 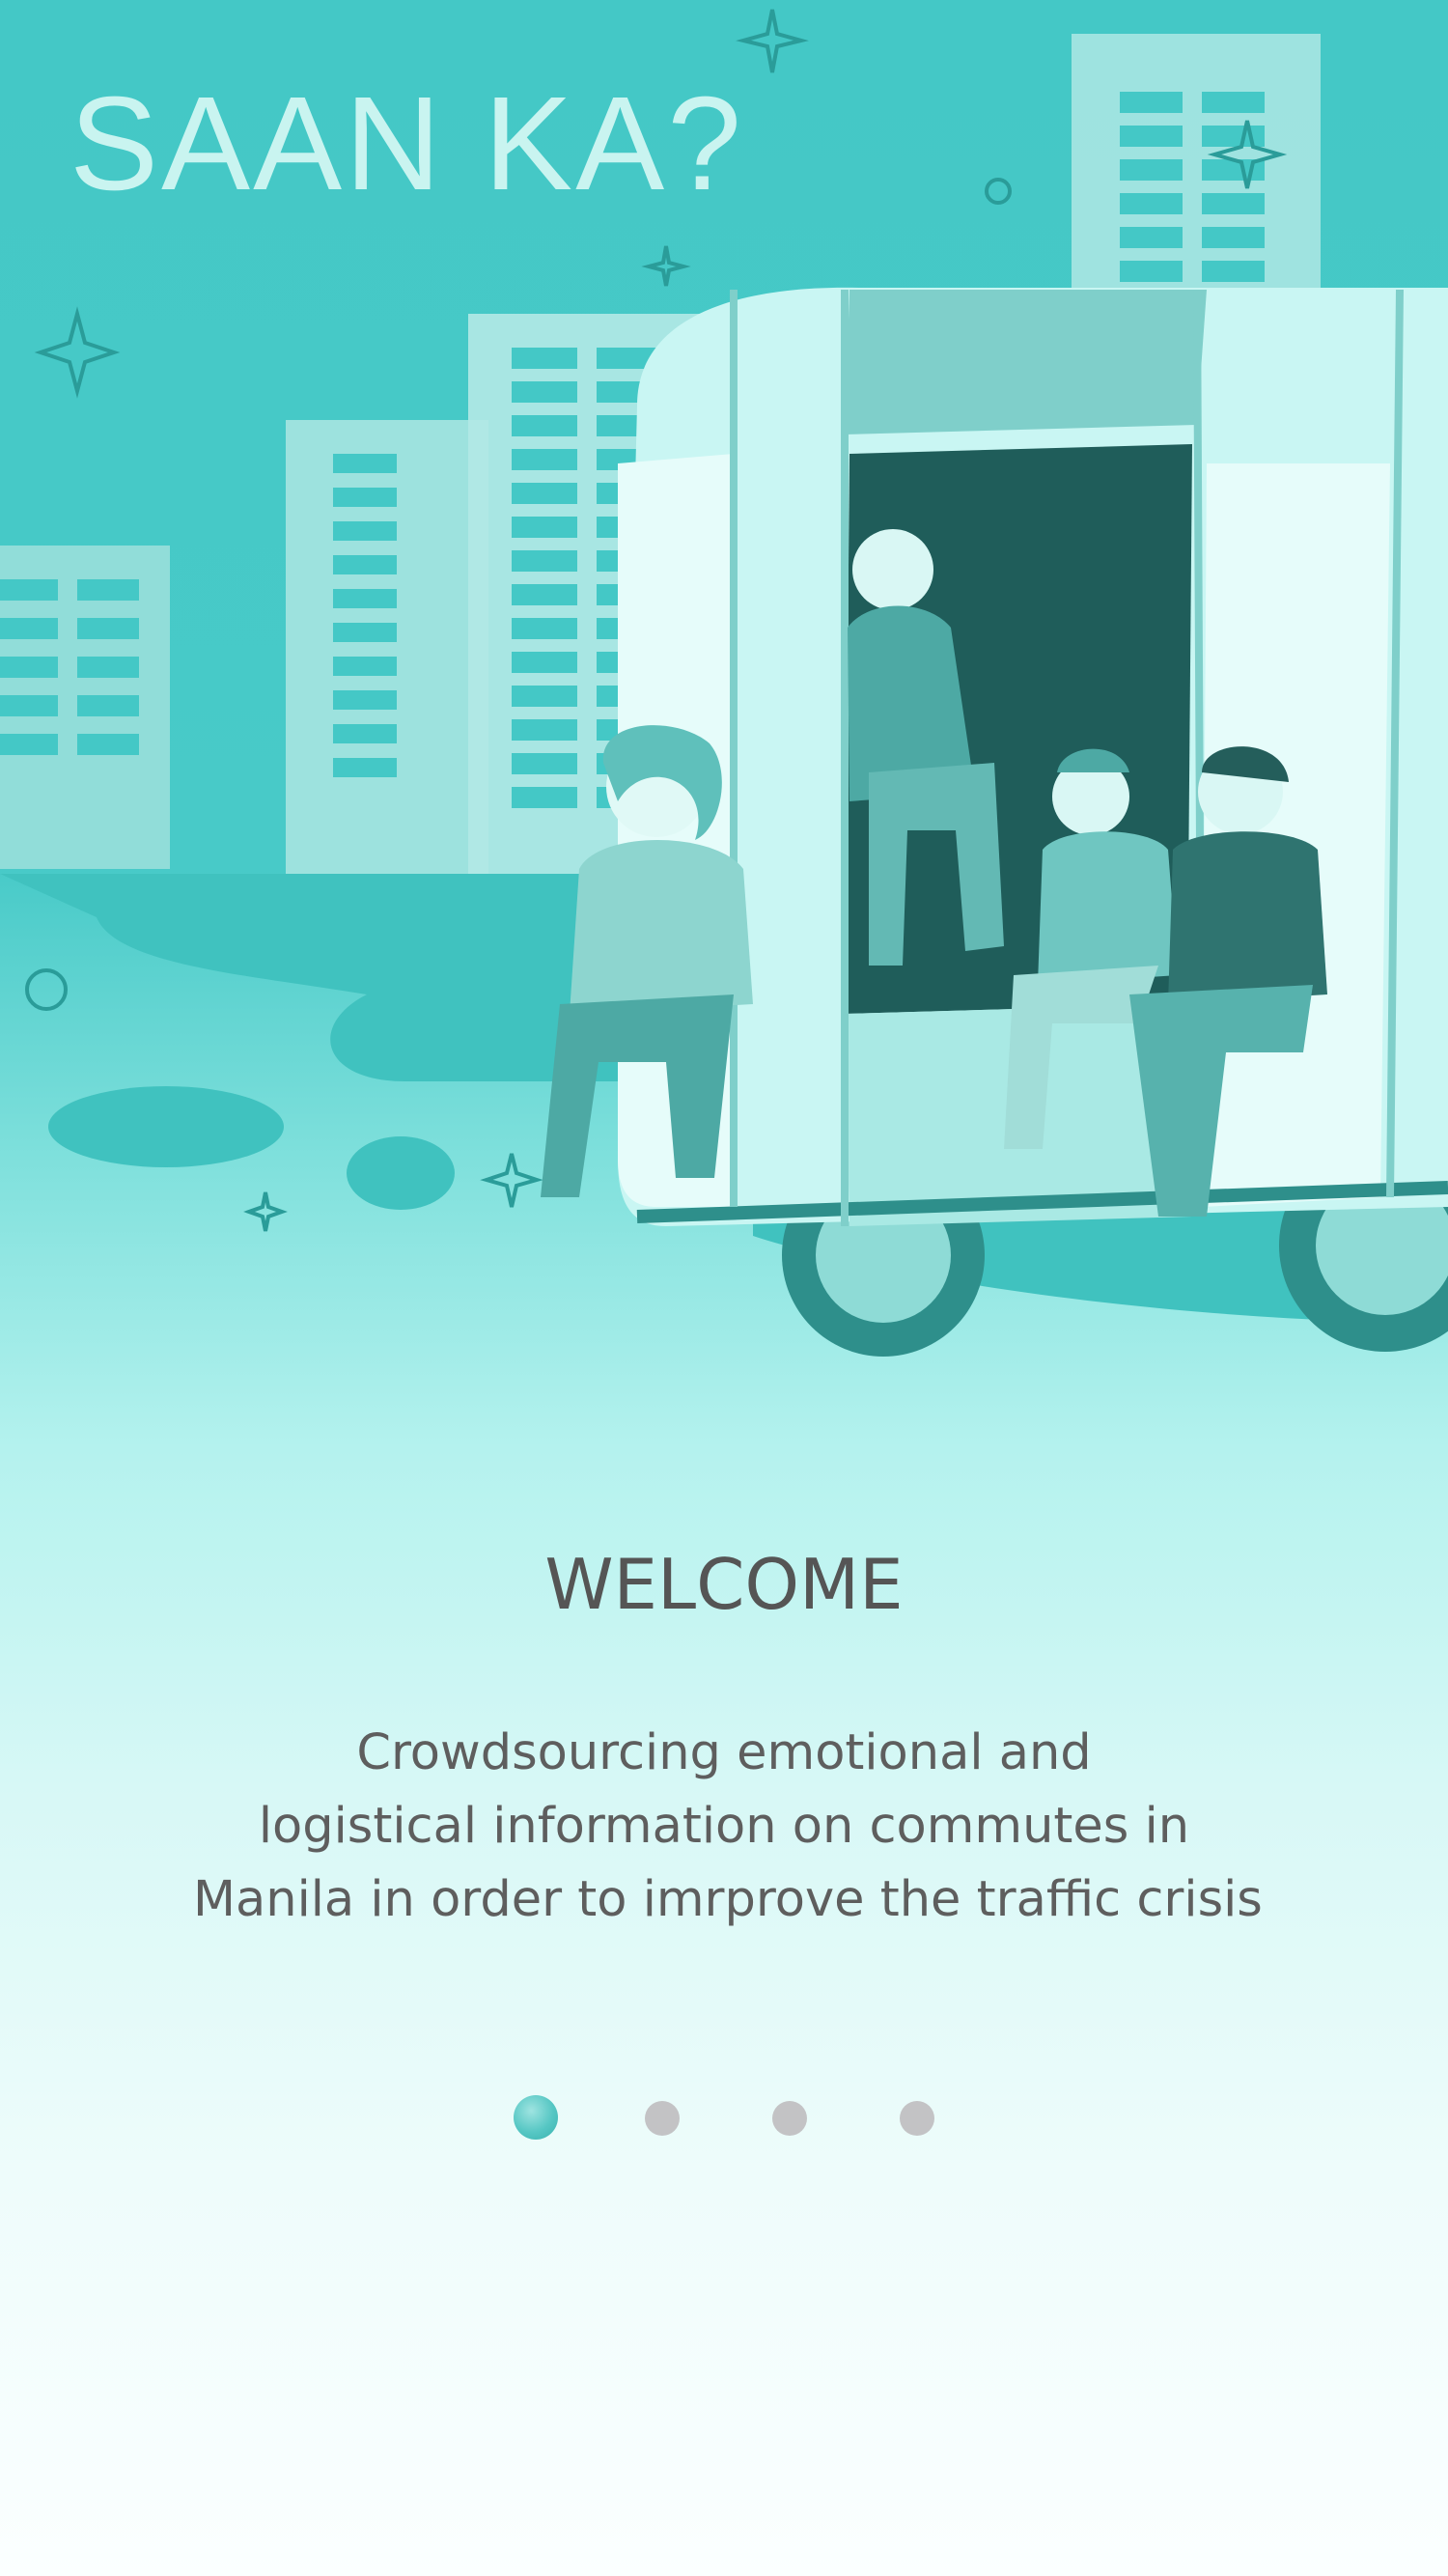 What do you see at coordinates (724, 1753) in the screenshot?
I see `welcome-description-line: Crowdsourcing emotional and` at bounding box center [724, 1753].